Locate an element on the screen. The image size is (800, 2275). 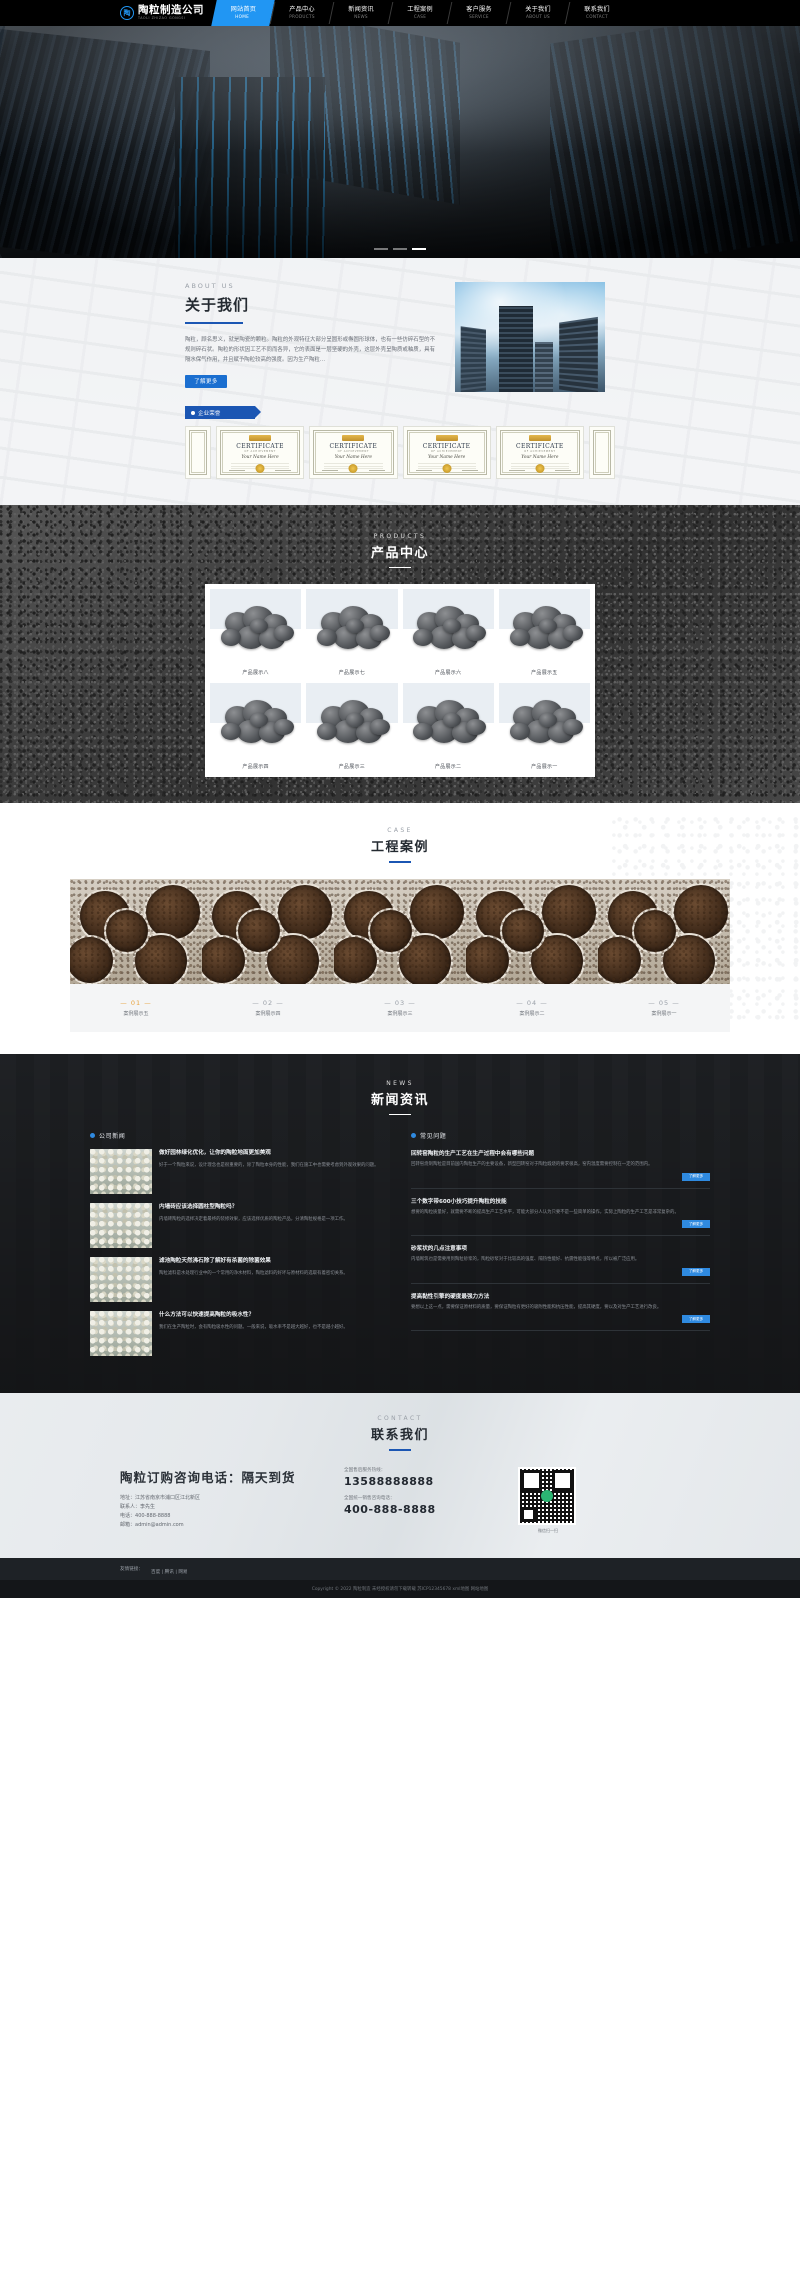
case-number: — 05 — is located at coordinates (664, 1002).